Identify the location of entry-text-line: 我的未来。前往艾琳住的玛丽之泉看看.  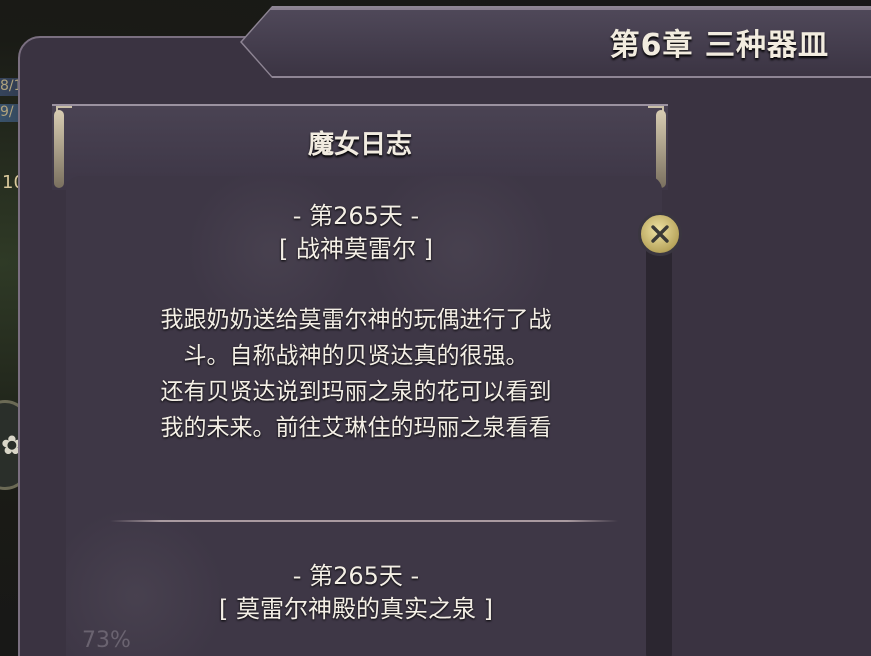
(356, 428).